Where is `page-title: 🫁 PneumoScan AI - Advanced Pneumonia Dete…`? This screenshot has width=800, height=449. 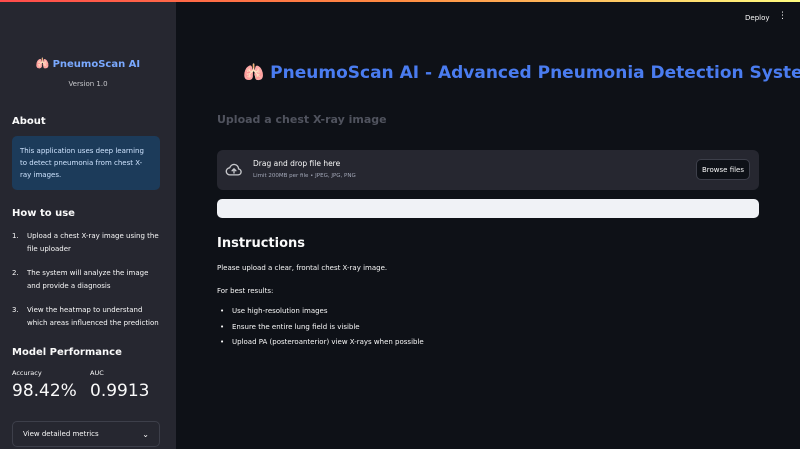
page-title: 🫁 PneumoScan AI - Advanced Pneumonia Dete… is located at coordinates (521, 73).